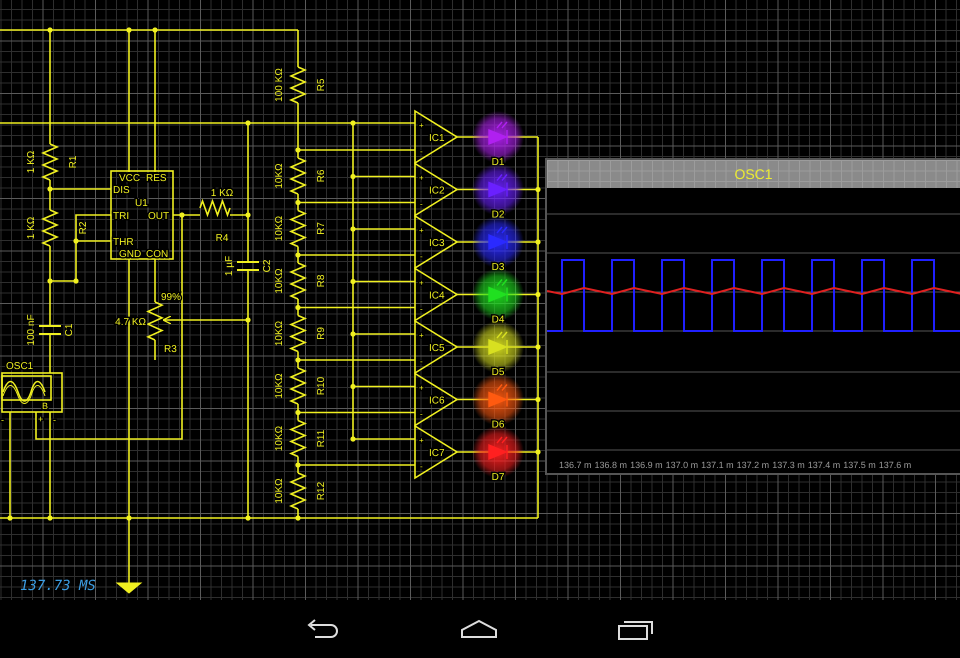  What do you see at coordinates (611, 465) in the screenshot?
I see `time-axis-label: 136.8 m` at bounding box center [611, 465].